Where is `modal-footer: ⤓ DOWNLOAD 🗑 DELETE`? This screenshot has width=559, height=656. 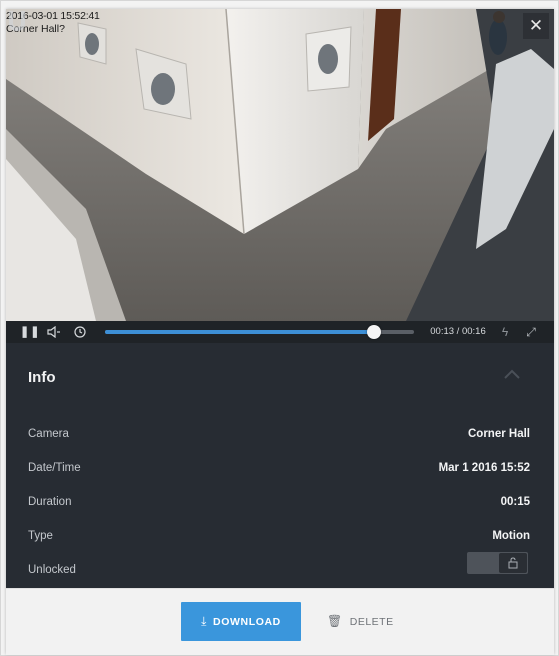 modal-footer: ⤓ DOWNLOAD 🗑 DELETE is located at coordinates (280, 621).